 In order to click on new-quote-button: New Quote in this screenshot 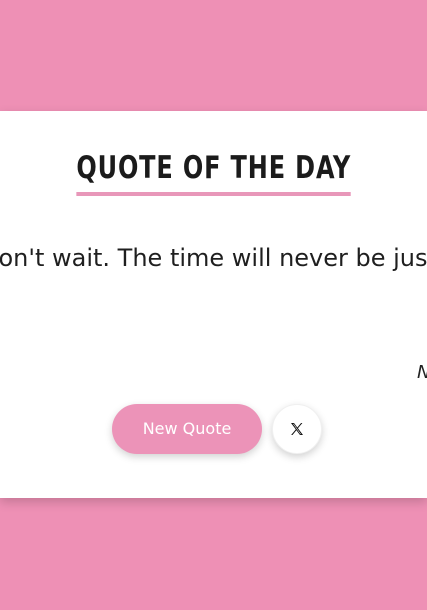, I will do `click(187, 429)`.